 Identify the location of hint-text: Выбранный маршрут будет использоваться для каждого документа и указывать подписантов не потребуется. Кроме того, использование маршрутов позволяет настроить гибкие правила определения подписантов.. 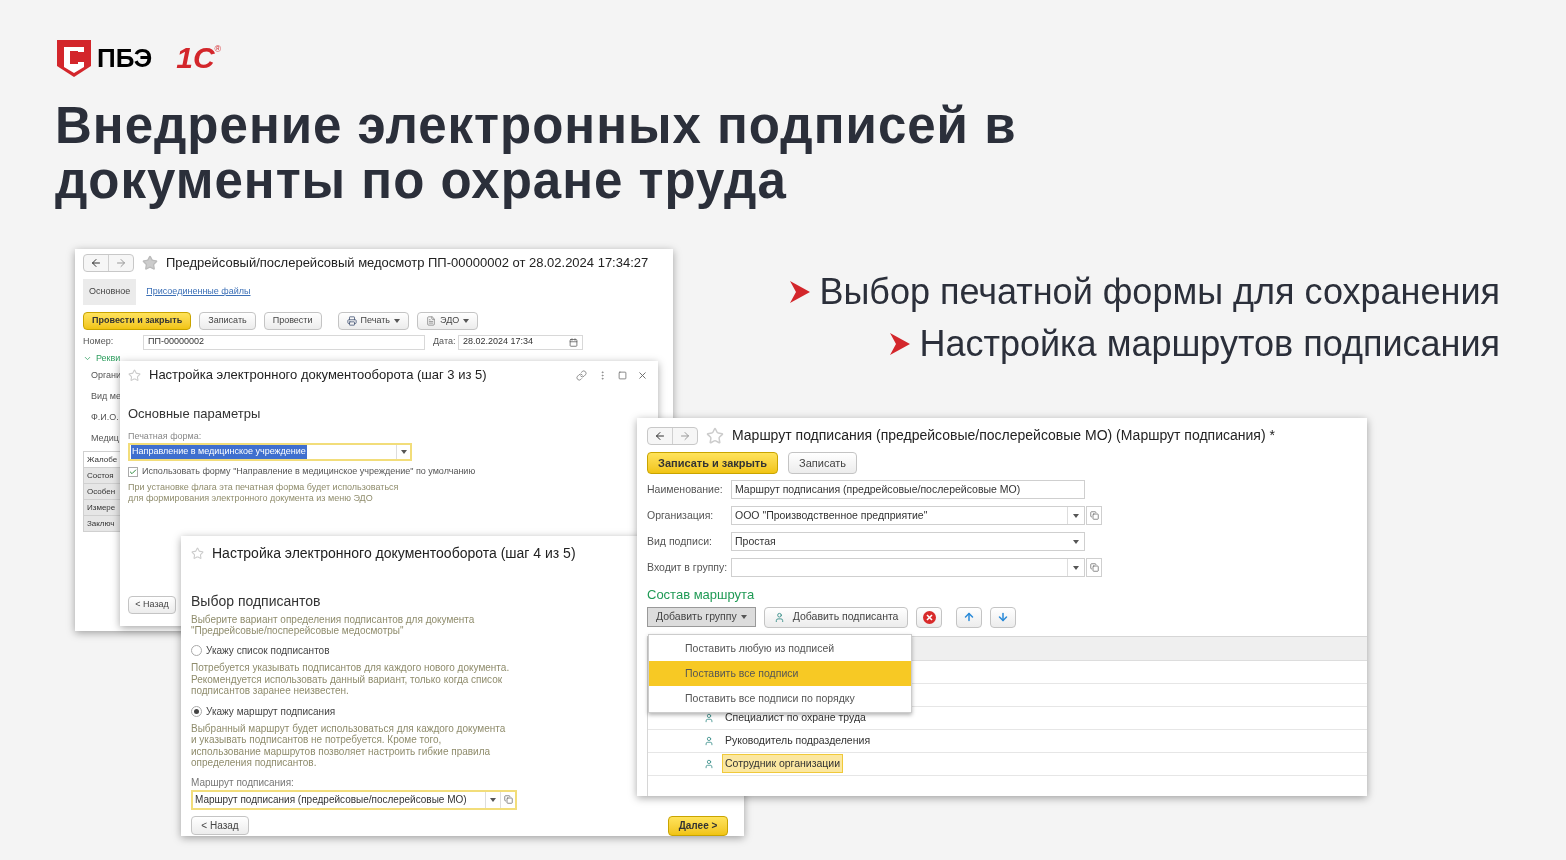
(348, 745).